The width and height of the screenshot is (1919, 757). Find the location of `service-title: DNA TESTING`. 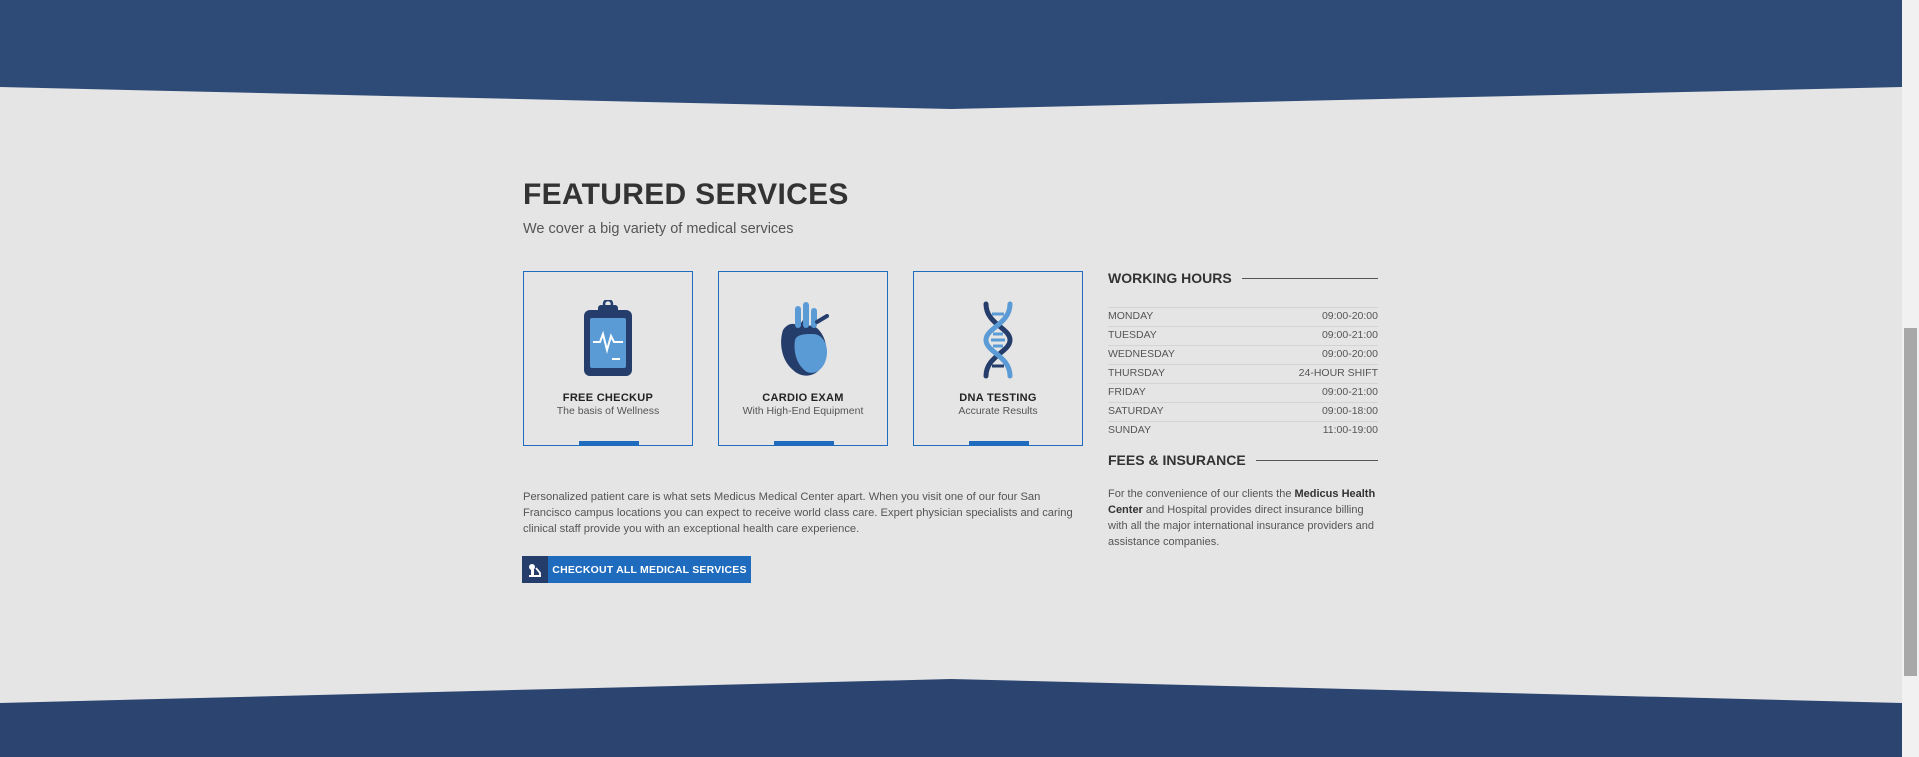

service-title: DNA TESTING is located at coordinates (998, 398).